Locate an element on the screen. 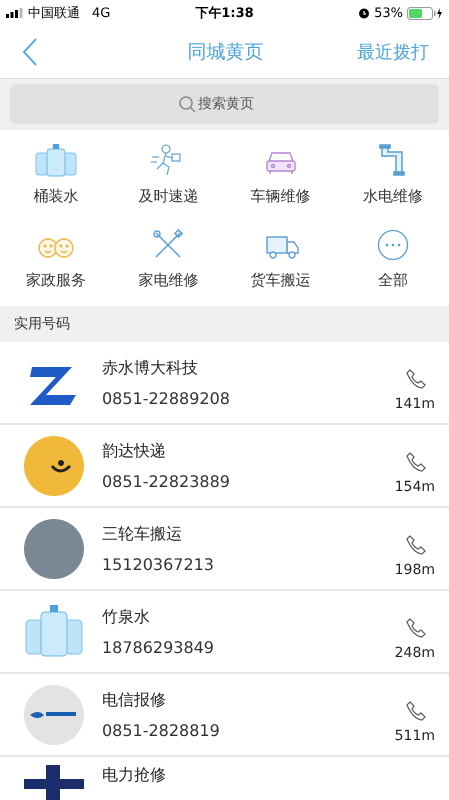 The height and width of the screenshot is (800, 449). more-icon is located at coordinates (392, 245).